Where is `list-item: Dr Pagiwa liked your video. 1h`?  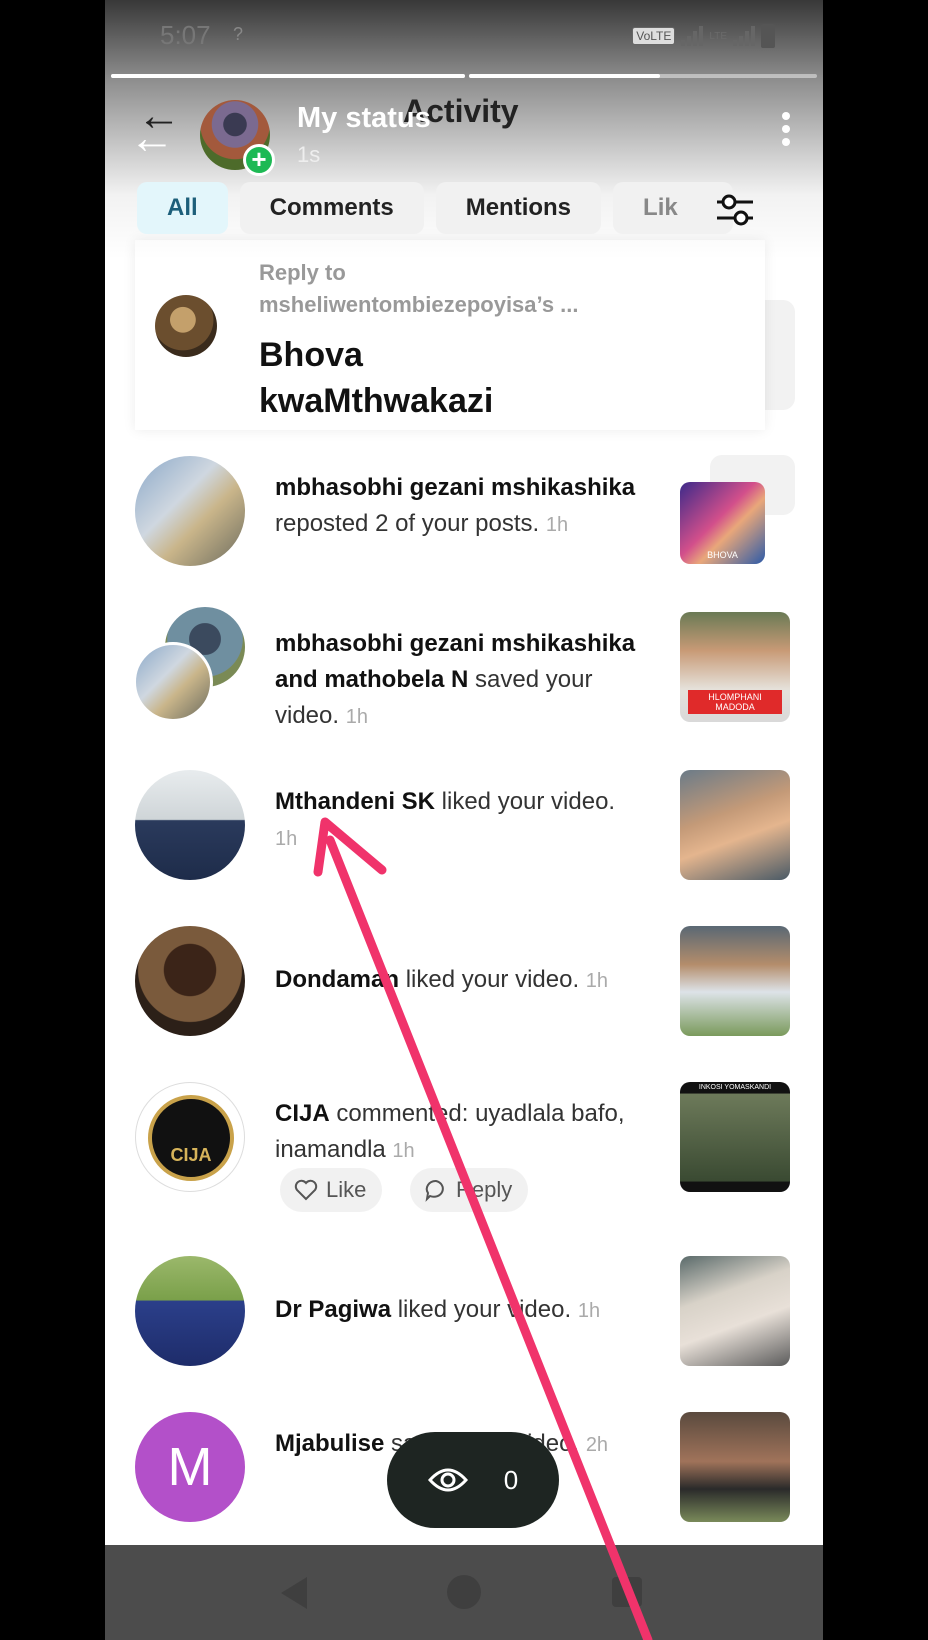 list-item: Dr Pagiwa liked your video. 1h is located at coordinates (464, 1326).